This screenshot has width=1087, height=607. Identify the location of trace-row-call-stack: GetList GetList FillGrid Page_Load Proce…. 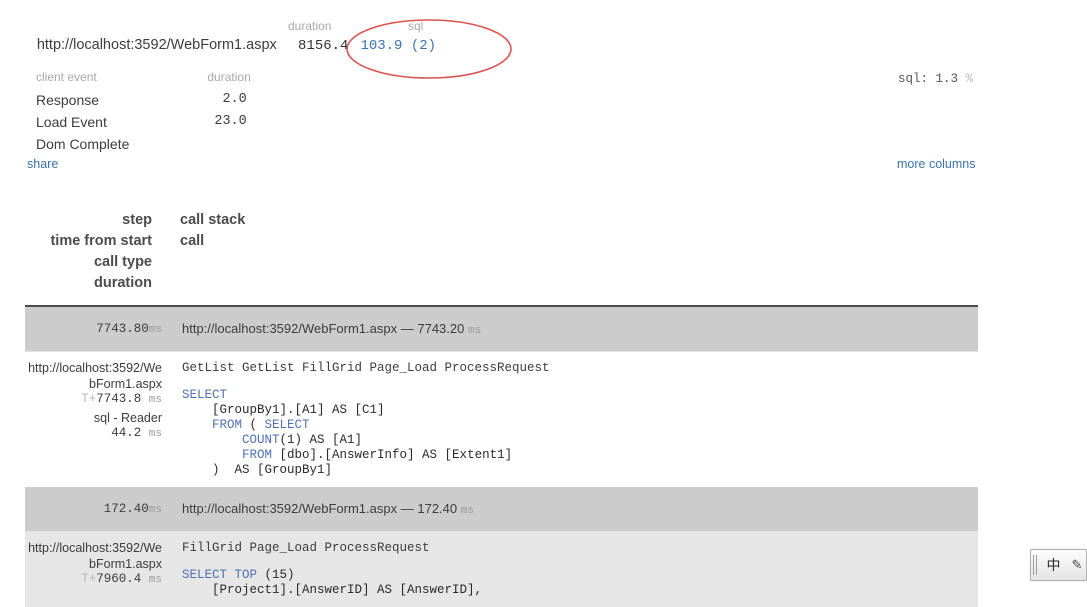
(366, 368).